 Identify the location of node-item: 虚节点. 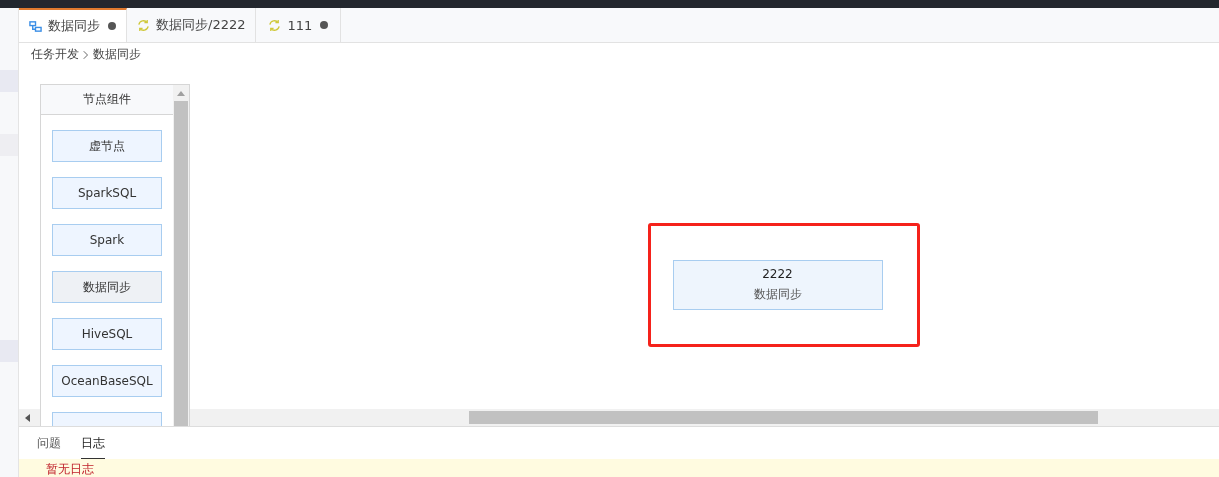
(107, 146).